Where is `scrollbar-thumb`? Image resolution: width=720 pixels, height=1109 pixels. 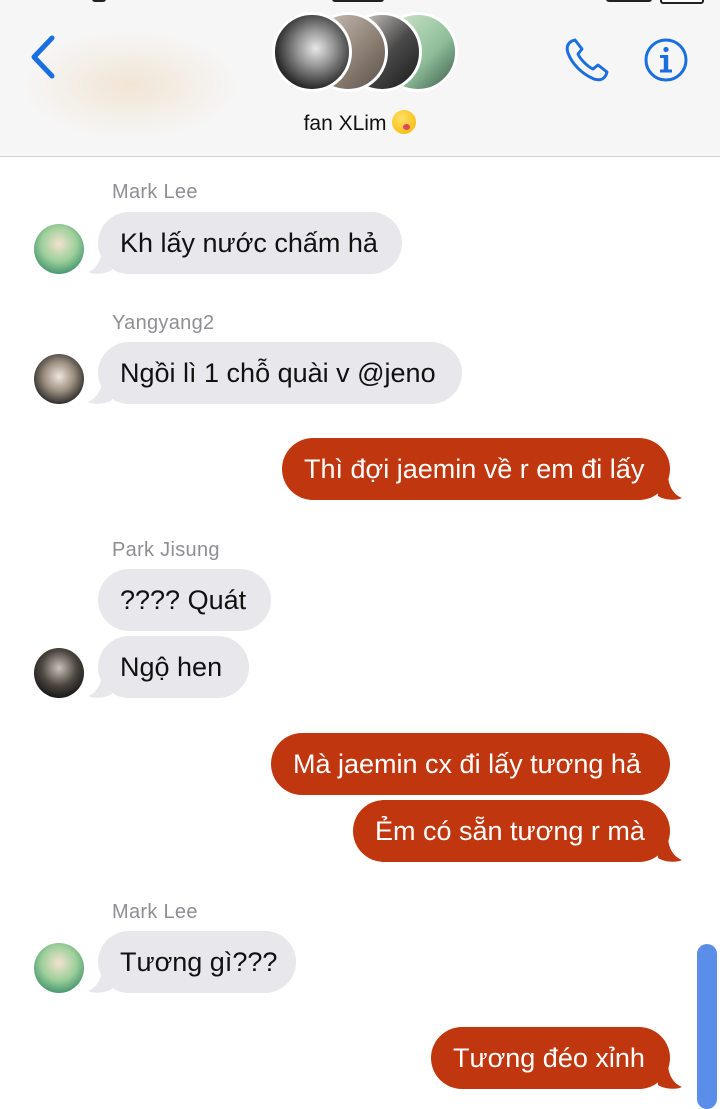
scrollbar-thumb is located at coordinates (707, 1026).